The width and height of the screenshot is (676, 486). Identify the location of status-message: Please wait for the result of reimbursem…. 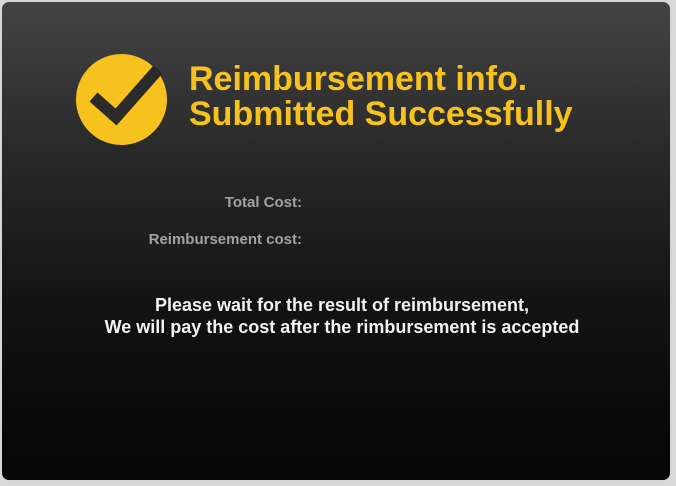
(336, 316).